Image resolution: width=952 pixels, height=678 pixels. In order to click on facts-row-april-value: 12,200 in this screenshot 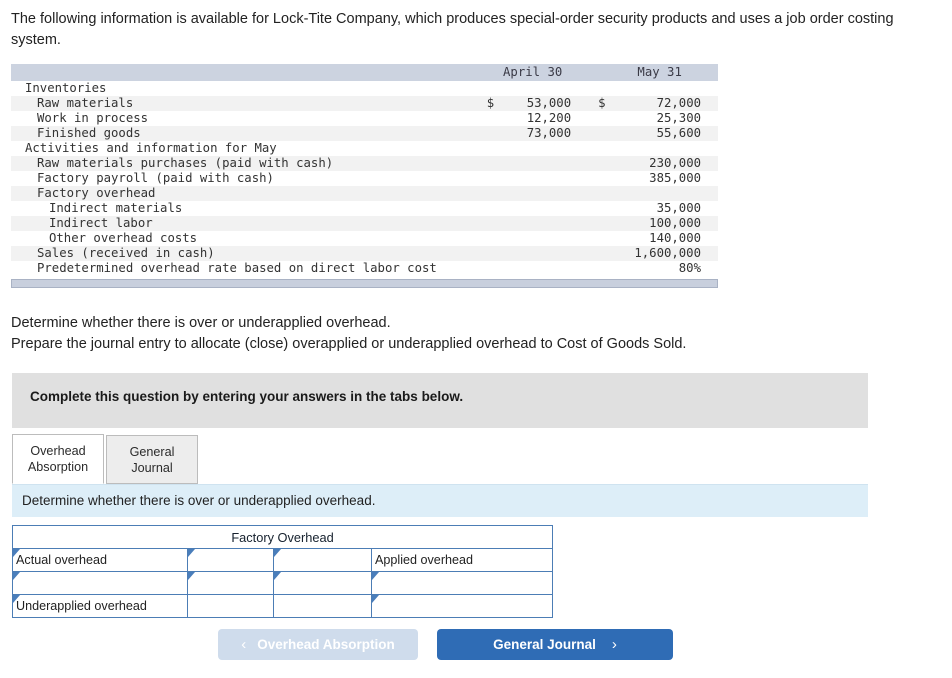, I will do `click(549, 118)`.